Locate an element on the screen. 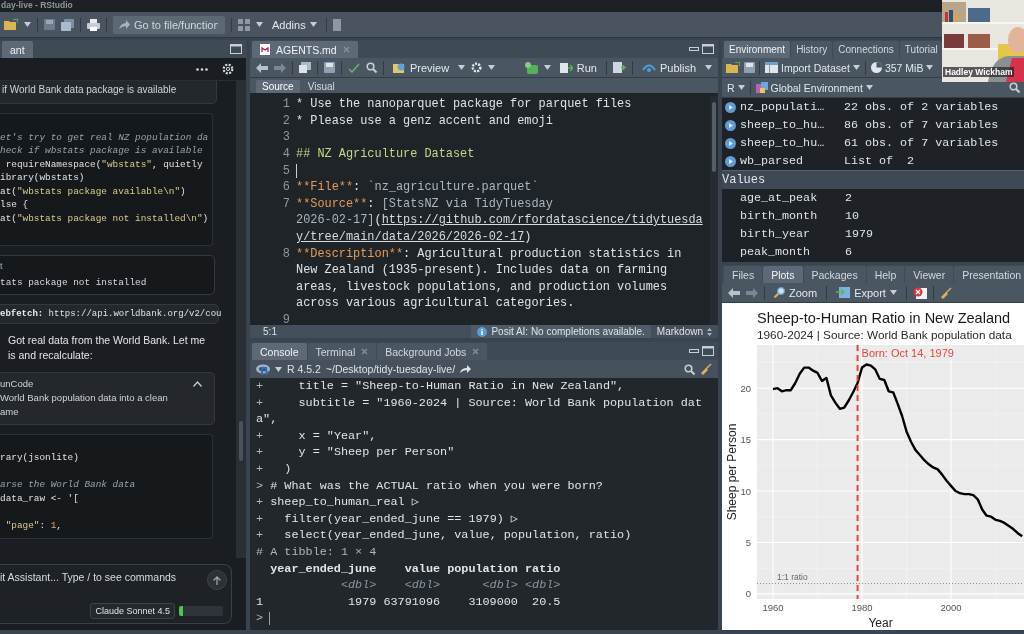  tab: Connections is located at coordinates (866, 49).